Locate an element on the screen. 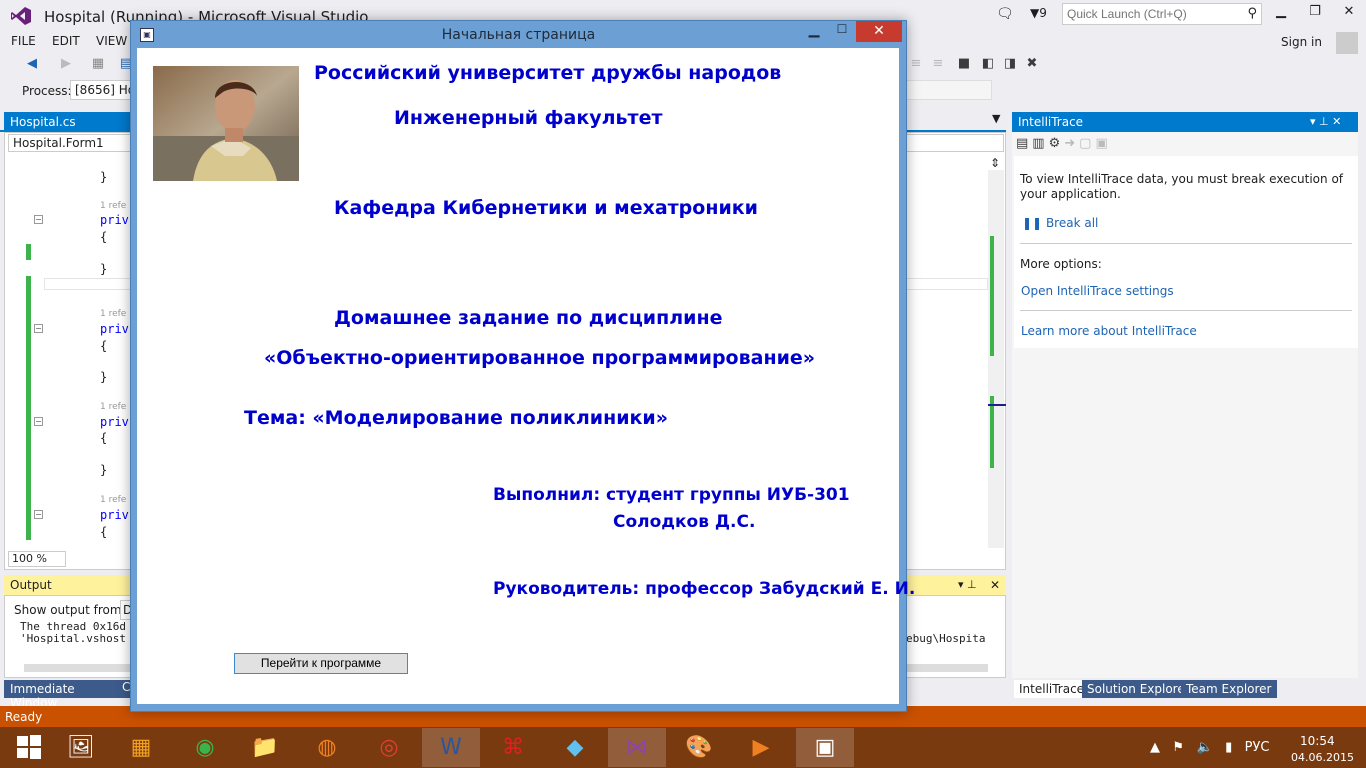 The width and height of the screenshot is (1366, 768). stack-frame-combo is located at coordinates (949, 90).